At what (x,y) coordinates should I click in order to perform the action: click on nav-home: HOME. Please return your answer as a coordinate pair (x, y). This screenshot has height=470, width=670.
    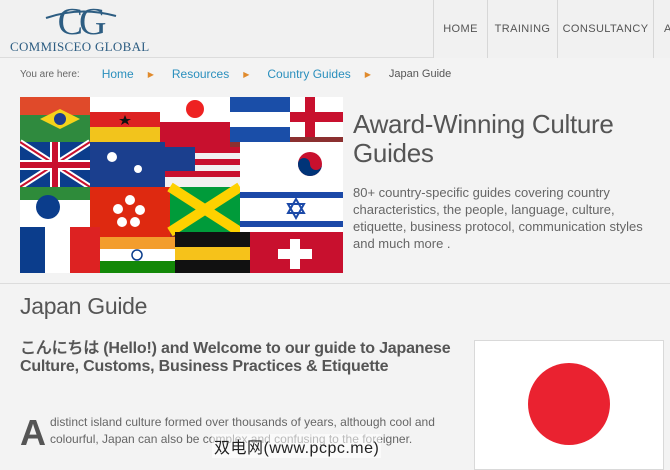
    Looking at the image, I should click on (460, 29).